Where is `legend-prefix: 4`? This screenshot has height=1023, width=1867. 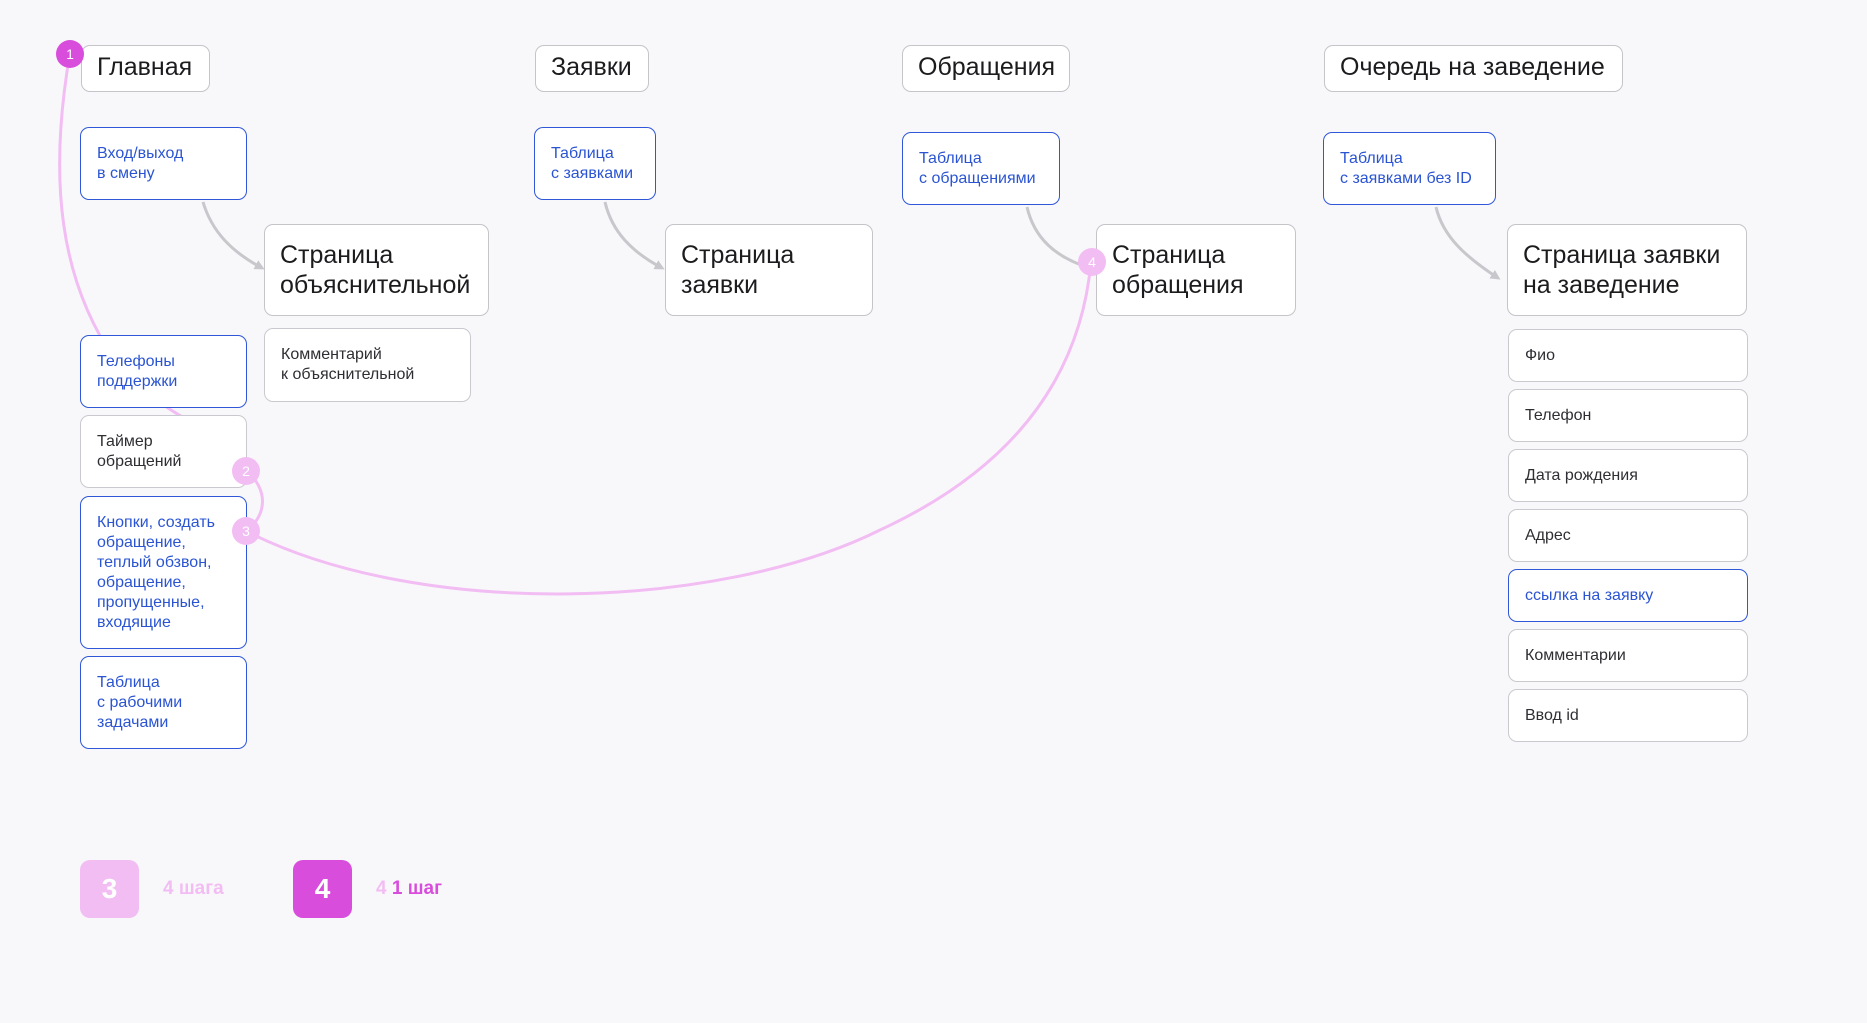
legend-prefix: 4 is located at coordinates (381, 888).